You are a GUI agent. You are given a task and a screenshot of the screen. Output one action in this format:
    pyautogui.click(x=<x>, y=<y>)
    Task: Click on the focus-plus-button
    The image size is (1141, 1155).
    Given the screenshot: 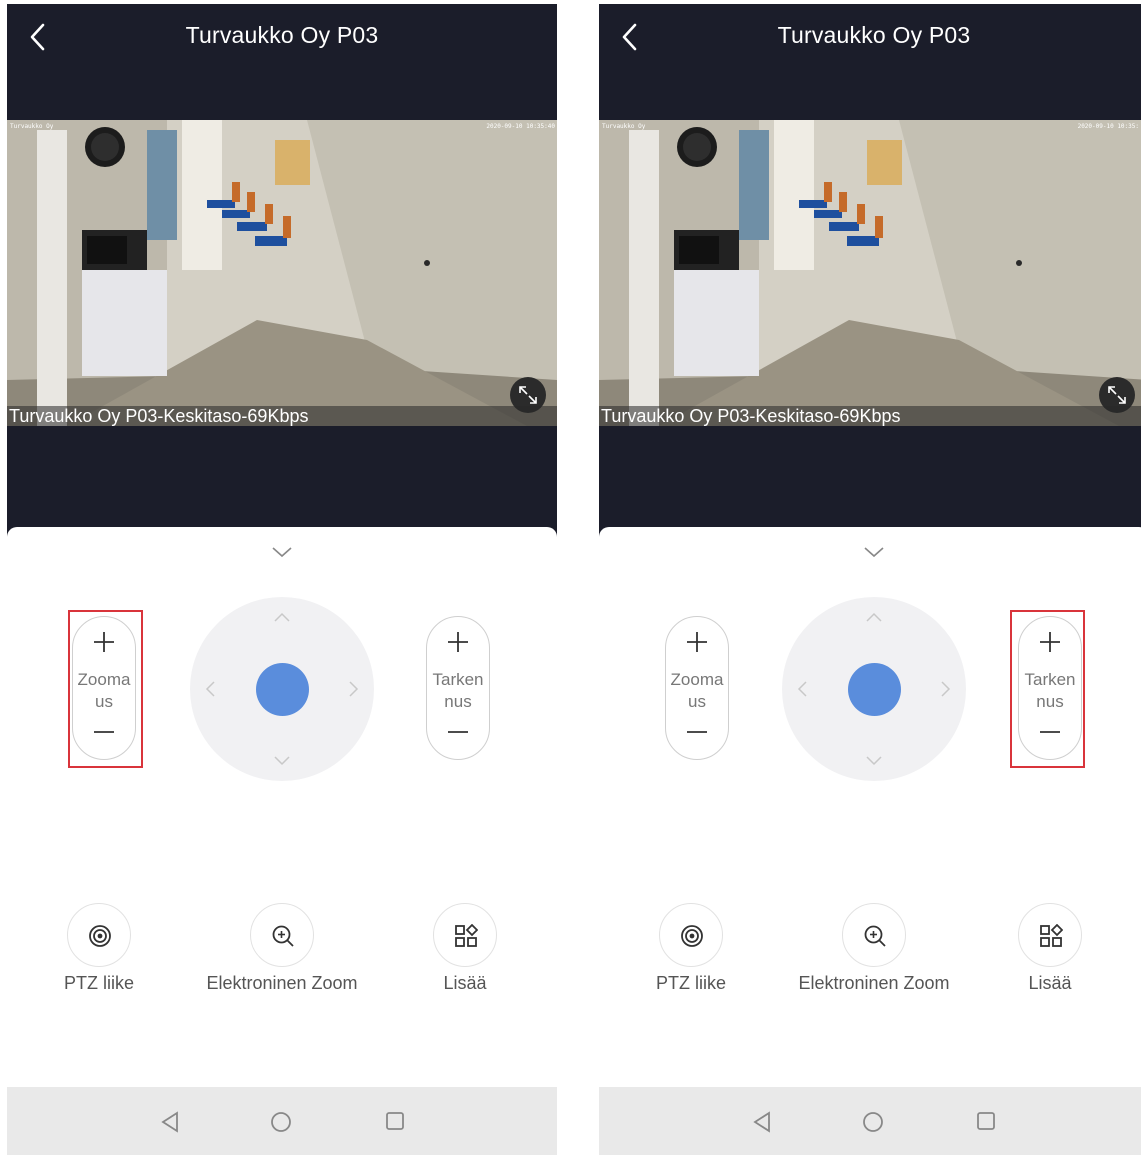 What is the action you would take?
    pyautogui.click(x=458, y=644)
    